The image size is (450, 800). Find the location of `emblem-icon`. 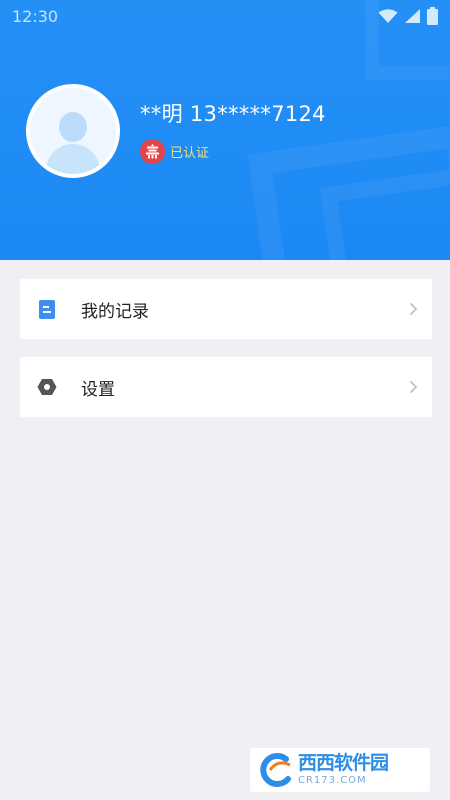

emblem-icon is located at coordinates (152, 151).